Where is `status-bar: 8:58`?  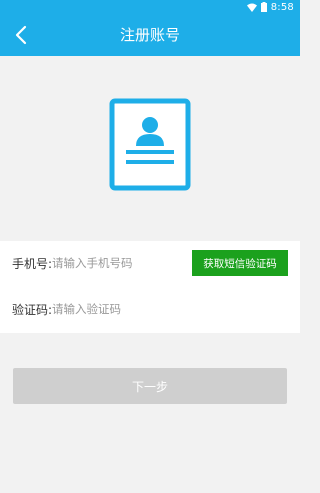
status-bar: 8:58 is located at coordinates (150, 7).